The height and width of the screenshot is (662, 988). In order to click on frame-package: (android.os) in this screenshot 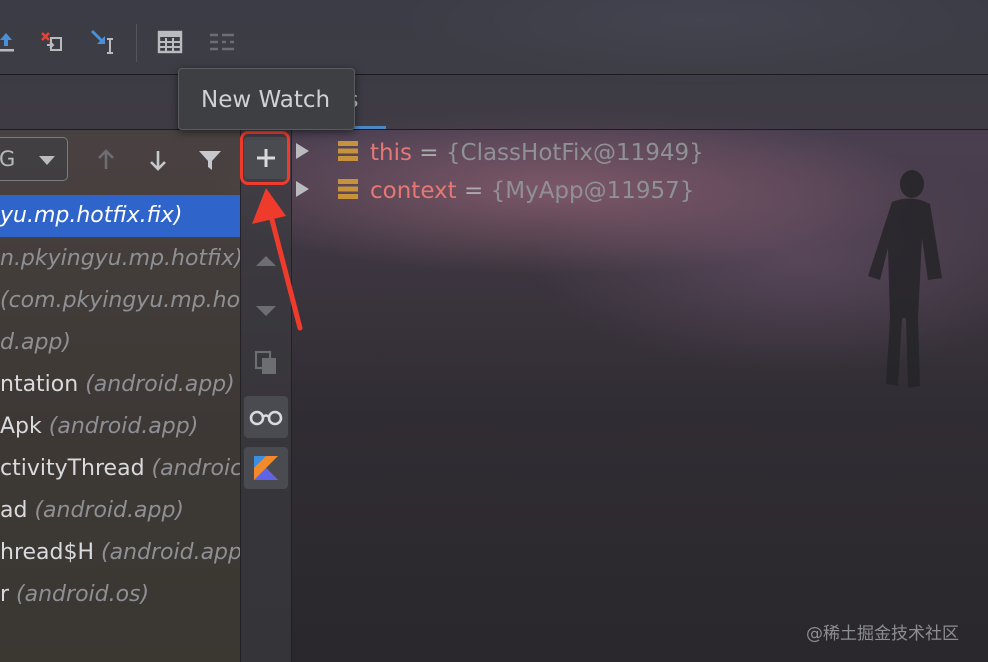, I will do `click(83, 594)`.